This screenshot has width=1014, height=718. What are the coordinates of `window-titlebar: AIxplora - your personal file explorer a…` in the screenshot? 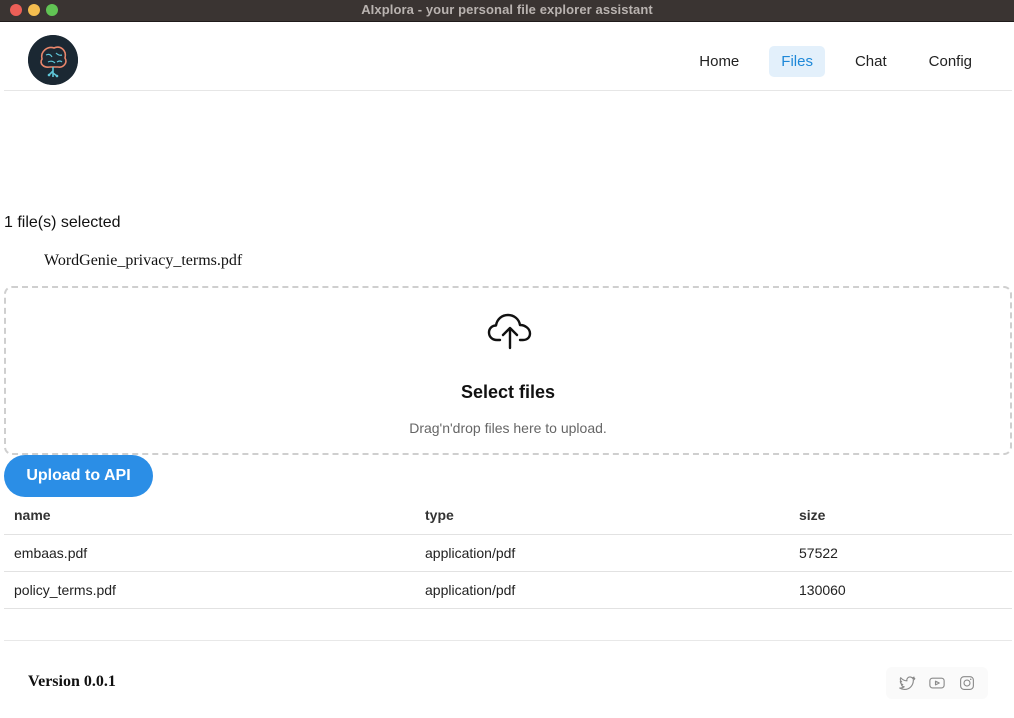 It's located at (507, 11).